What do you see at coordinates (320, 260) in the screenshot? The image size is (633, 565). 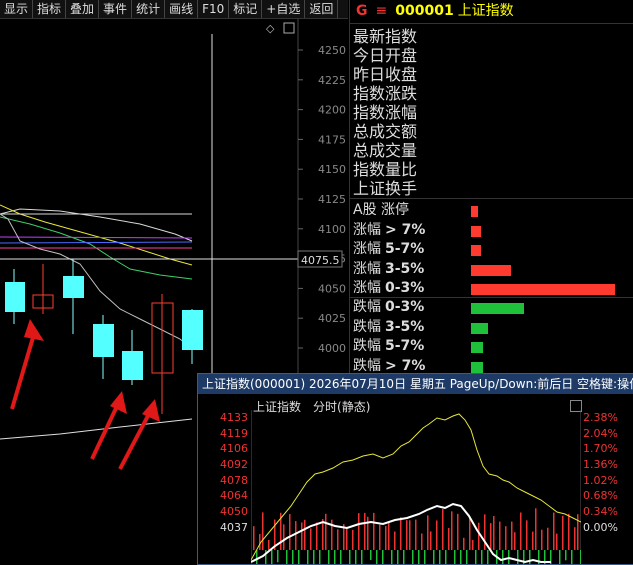 I see `crosshair-value: 4075.5` at bounding box center [320, 260].